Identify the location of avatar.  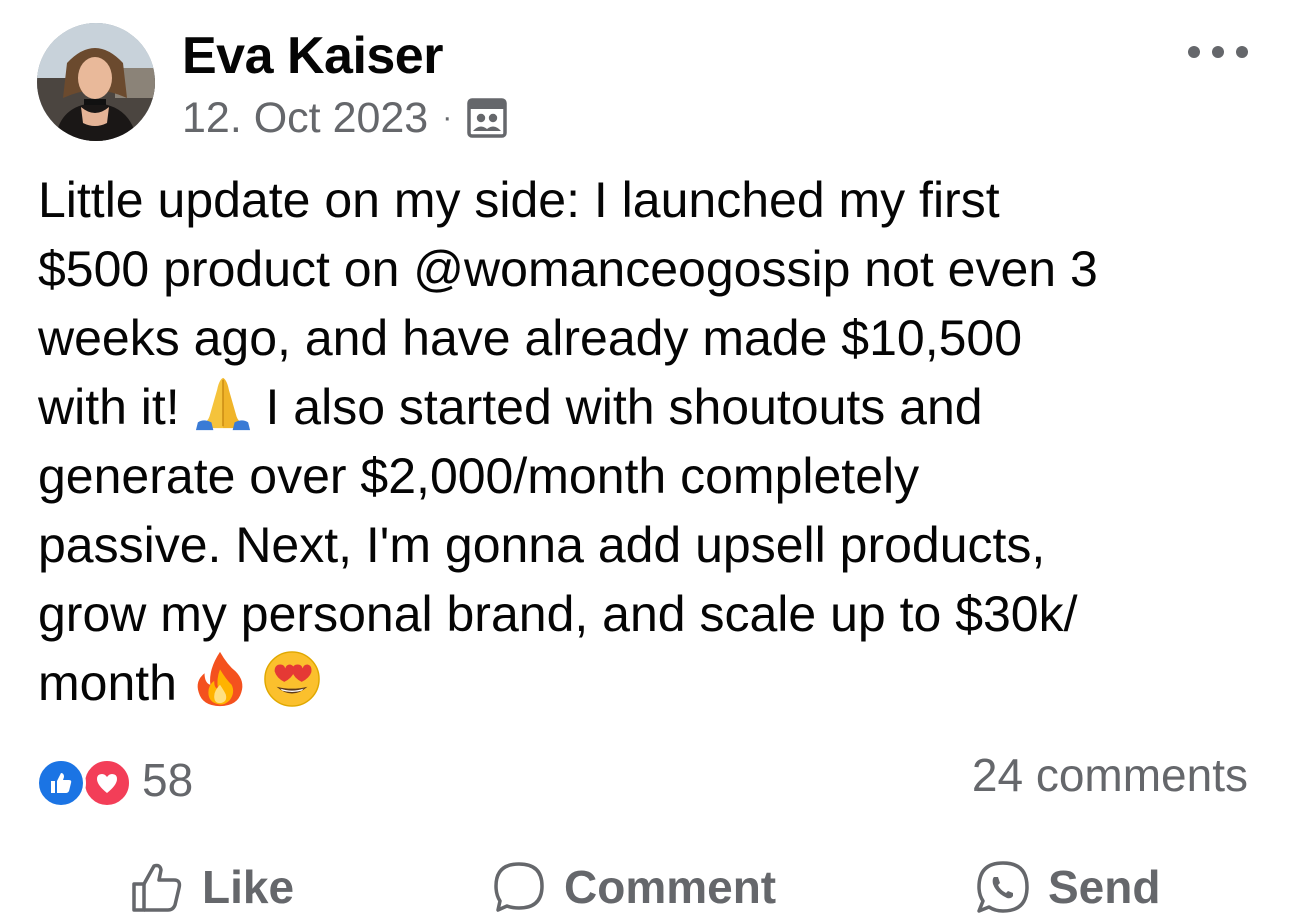
(96, 82).